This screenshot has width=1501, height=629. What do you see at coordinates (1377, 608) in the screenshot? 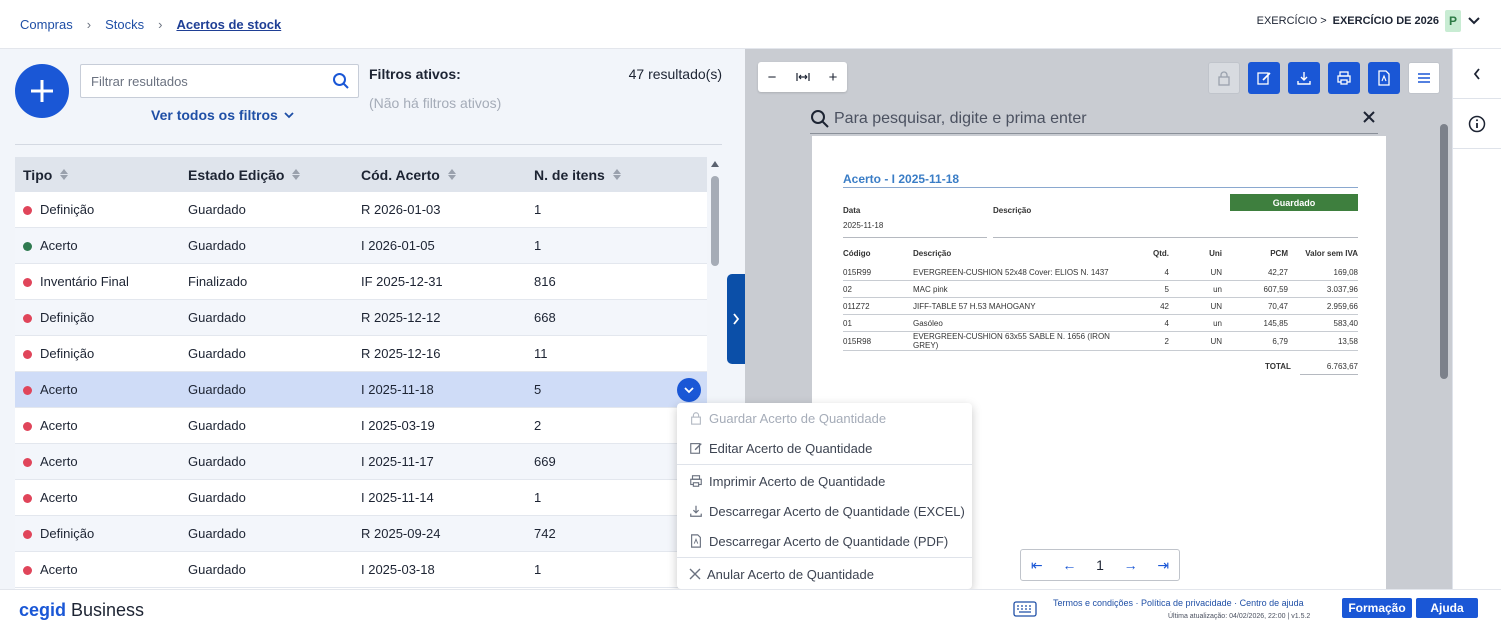
I see `formacao-button: Formação` at bounding box center [1377, 608].